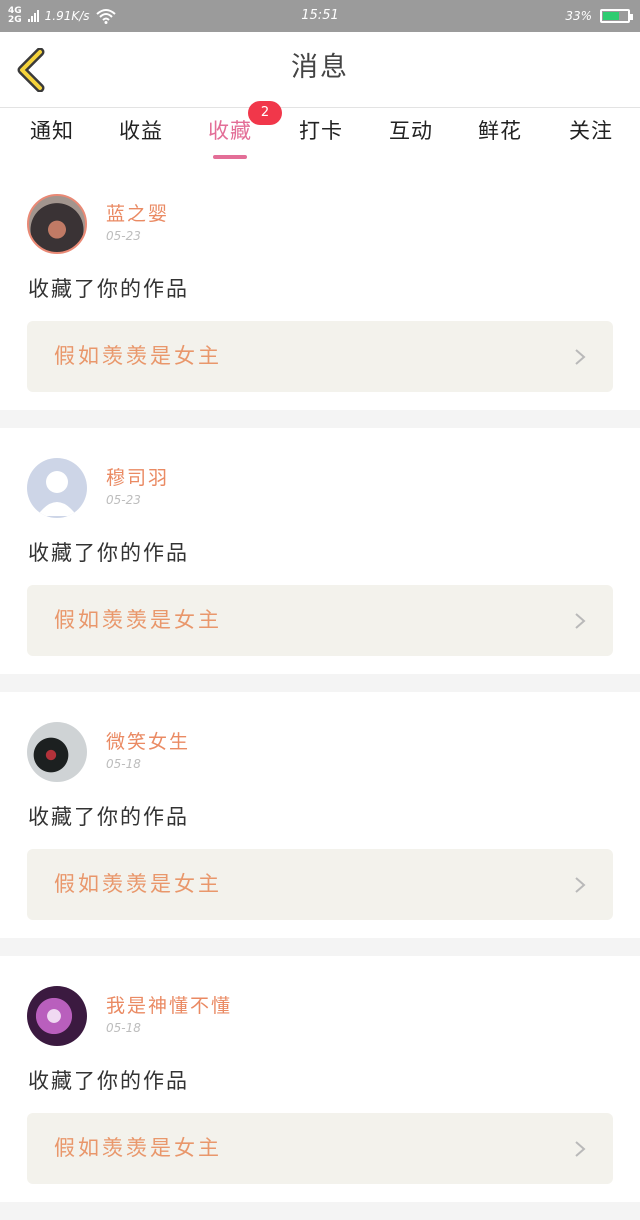 The width and height of the screenshot is (640, 1220). What do you see at coordinates (57, 493) in the screenshot?
I see `default-avatar-icon` at bounding box center [57, 493].